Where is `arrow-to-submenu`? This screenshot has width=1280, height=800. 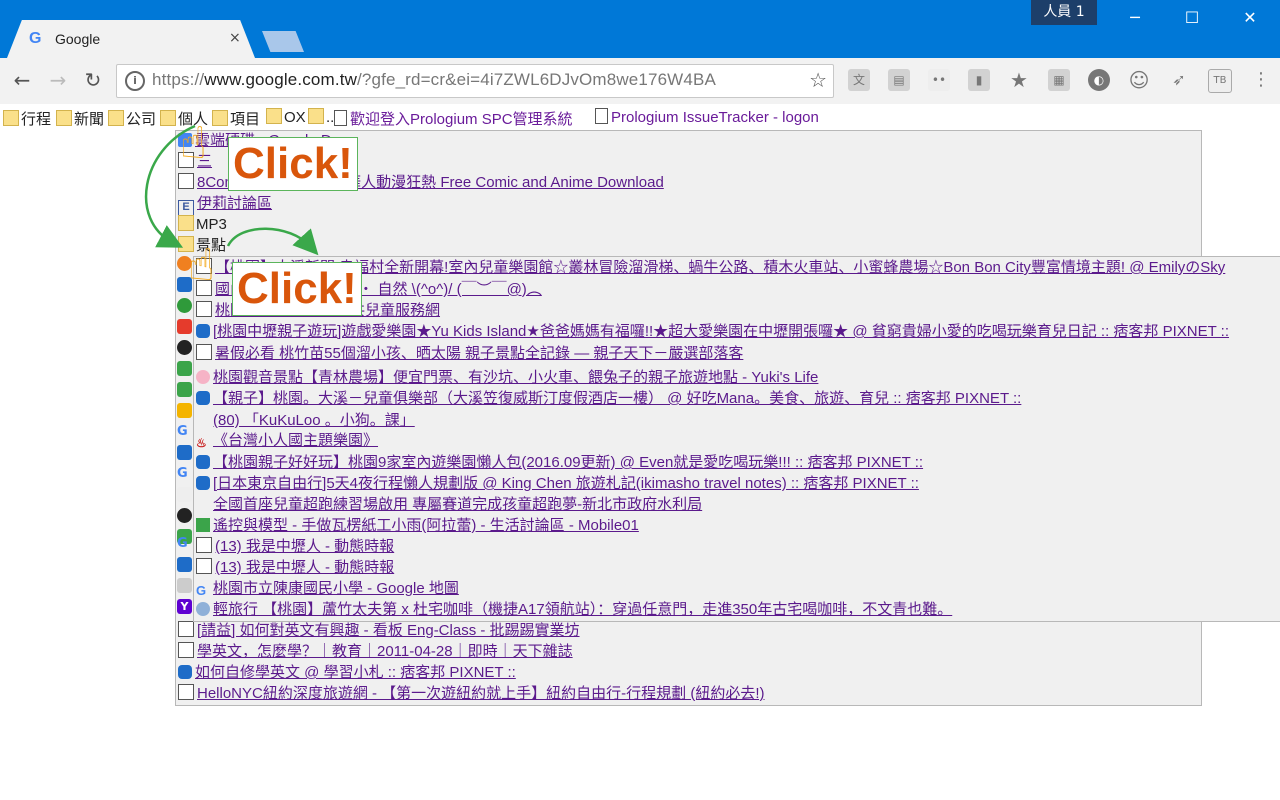 arrow-to-submenu is located at coordinates (272, 241).